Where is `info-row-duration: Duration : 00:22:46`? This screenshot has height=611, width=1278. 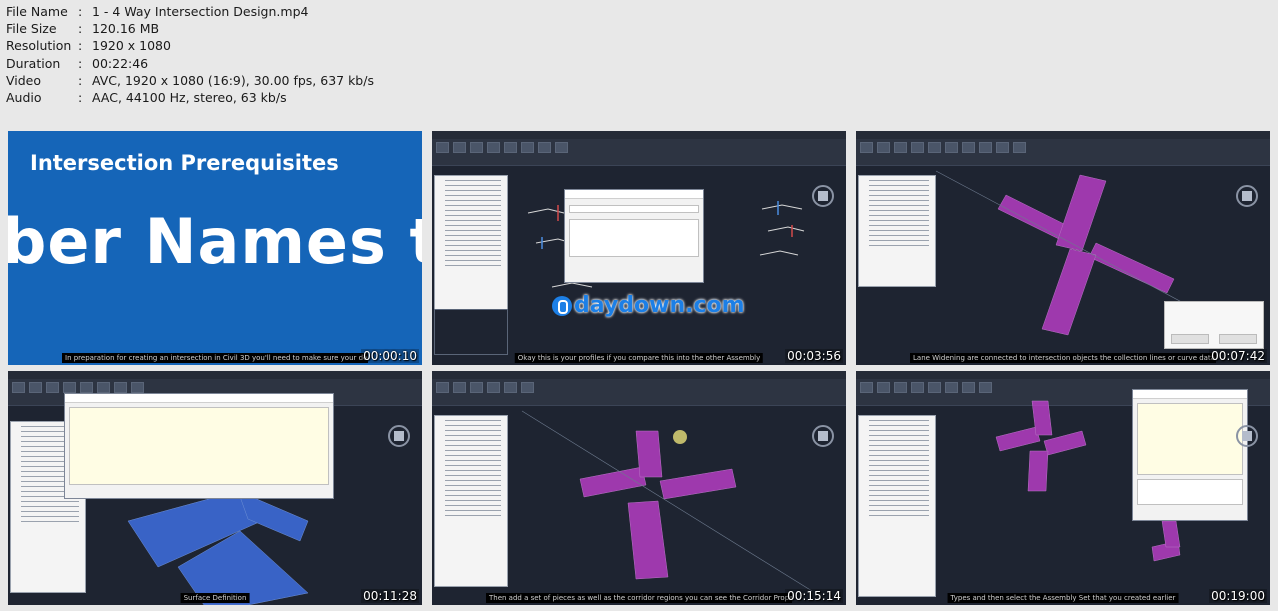 info-row-duration: Duration : 00:22:46 is located at coordinates (190, 63).